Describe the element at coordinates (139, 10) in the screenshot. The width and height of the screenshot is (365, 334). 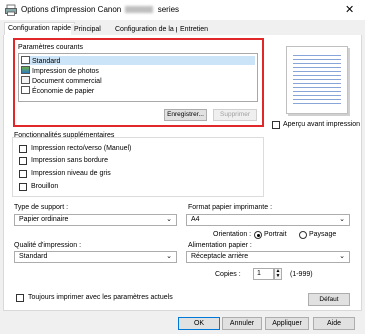
I see `redacted-model` at that location.